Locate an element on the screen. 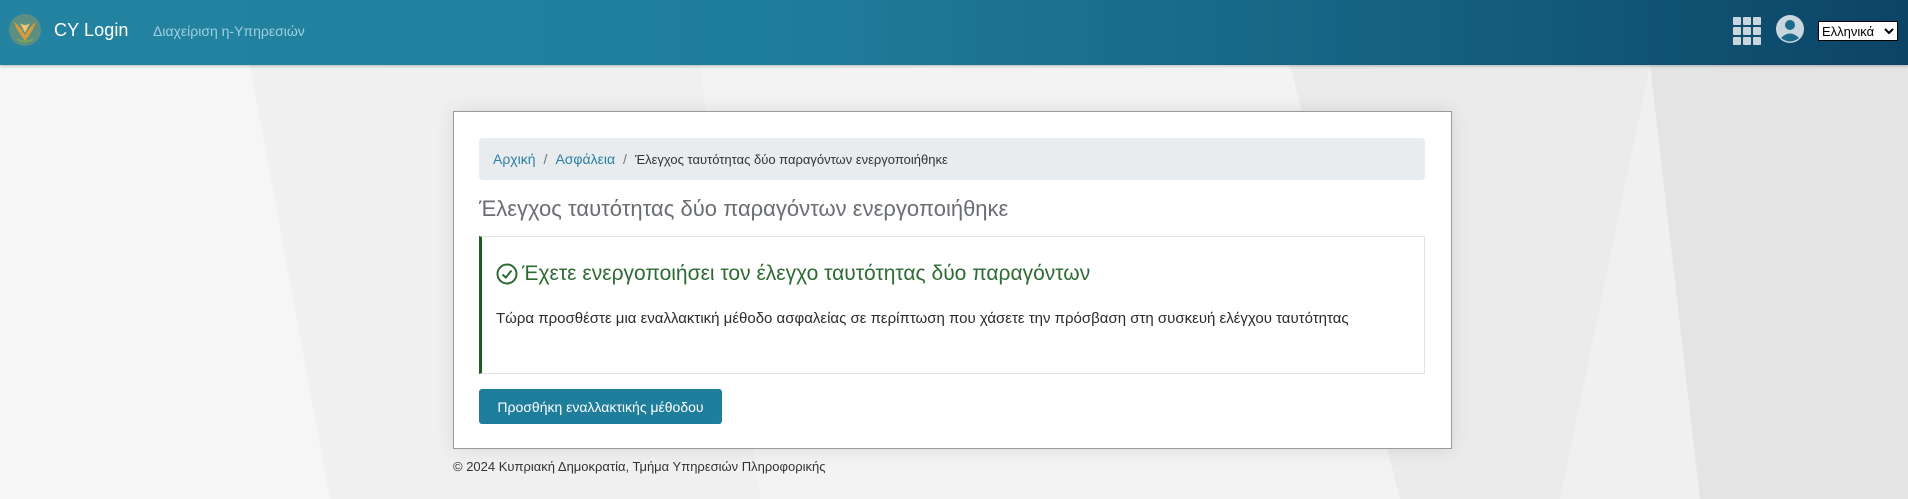  brand-name: CY Login is located at coordinates (91, 30).